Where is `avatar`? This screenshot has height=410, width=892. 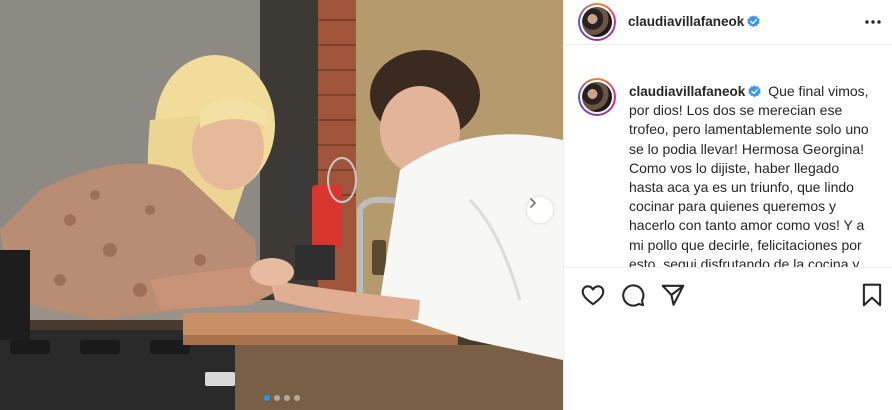 avatar is located at coordinates (597, 22).